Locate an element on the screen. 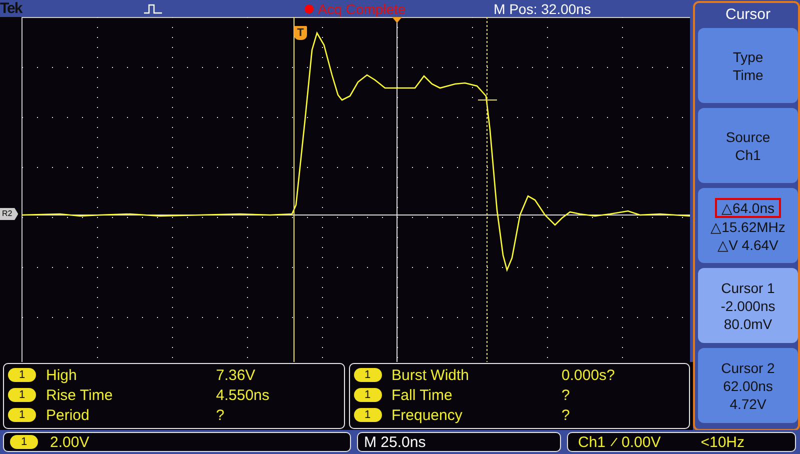 The image size is (800, 454). position-marker-icon is located at coordinates (397, 20).